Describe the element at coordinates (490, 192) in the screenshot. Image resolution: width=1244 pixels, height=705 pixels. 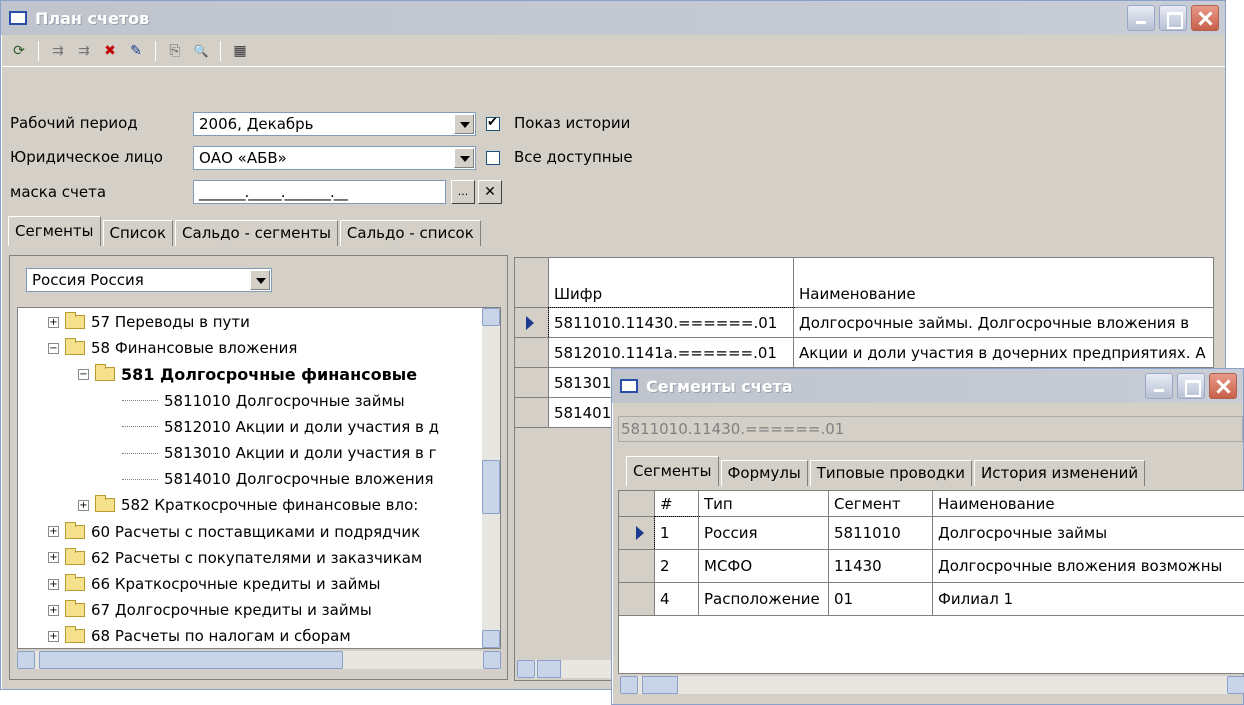
I see `mask-clear-button: ✕` at that location.